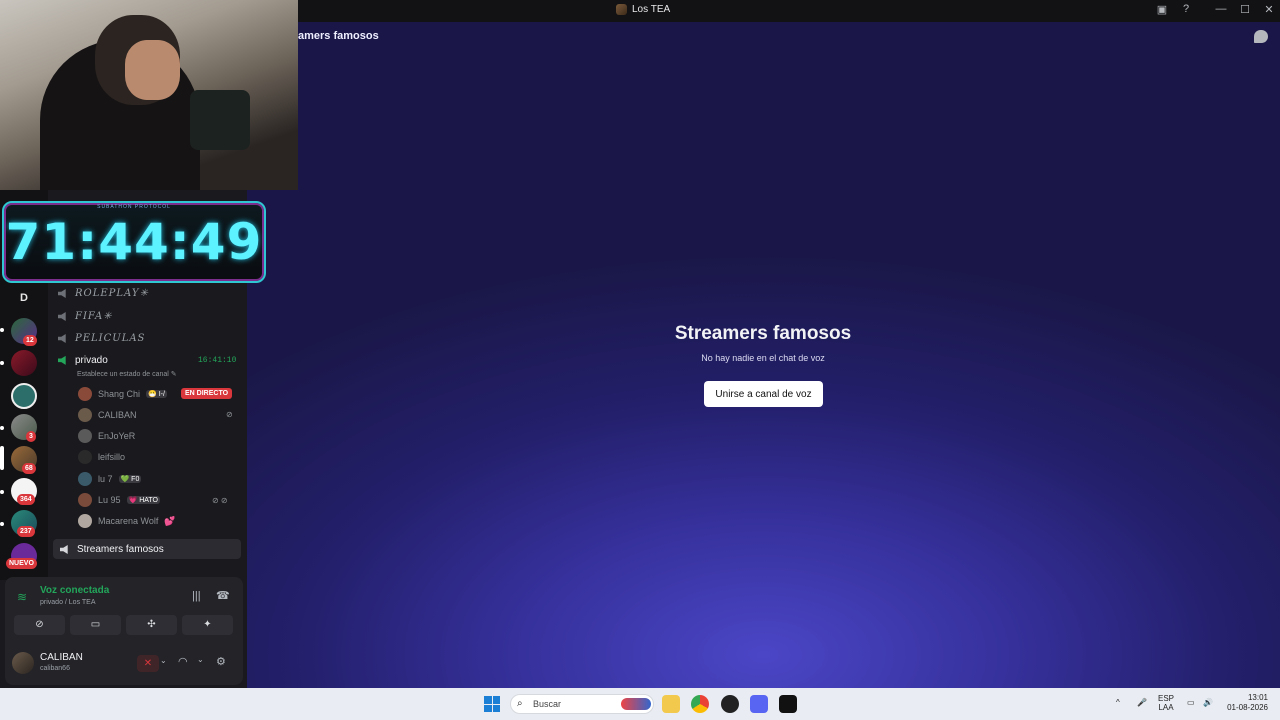 This screenshot has width=1280, height=720. I want to click on discord-icon, so click(759, 704).